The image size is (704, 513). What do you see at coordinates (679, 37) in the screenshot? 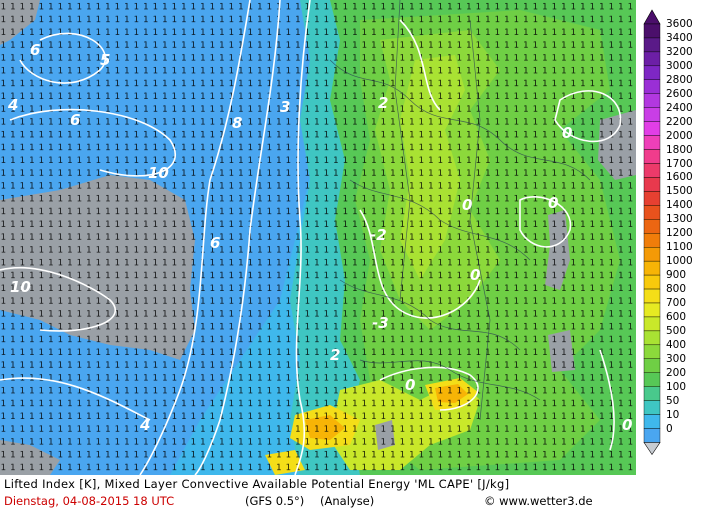
I see `colorbar-label: 3400` at bounding box center [679, 37].